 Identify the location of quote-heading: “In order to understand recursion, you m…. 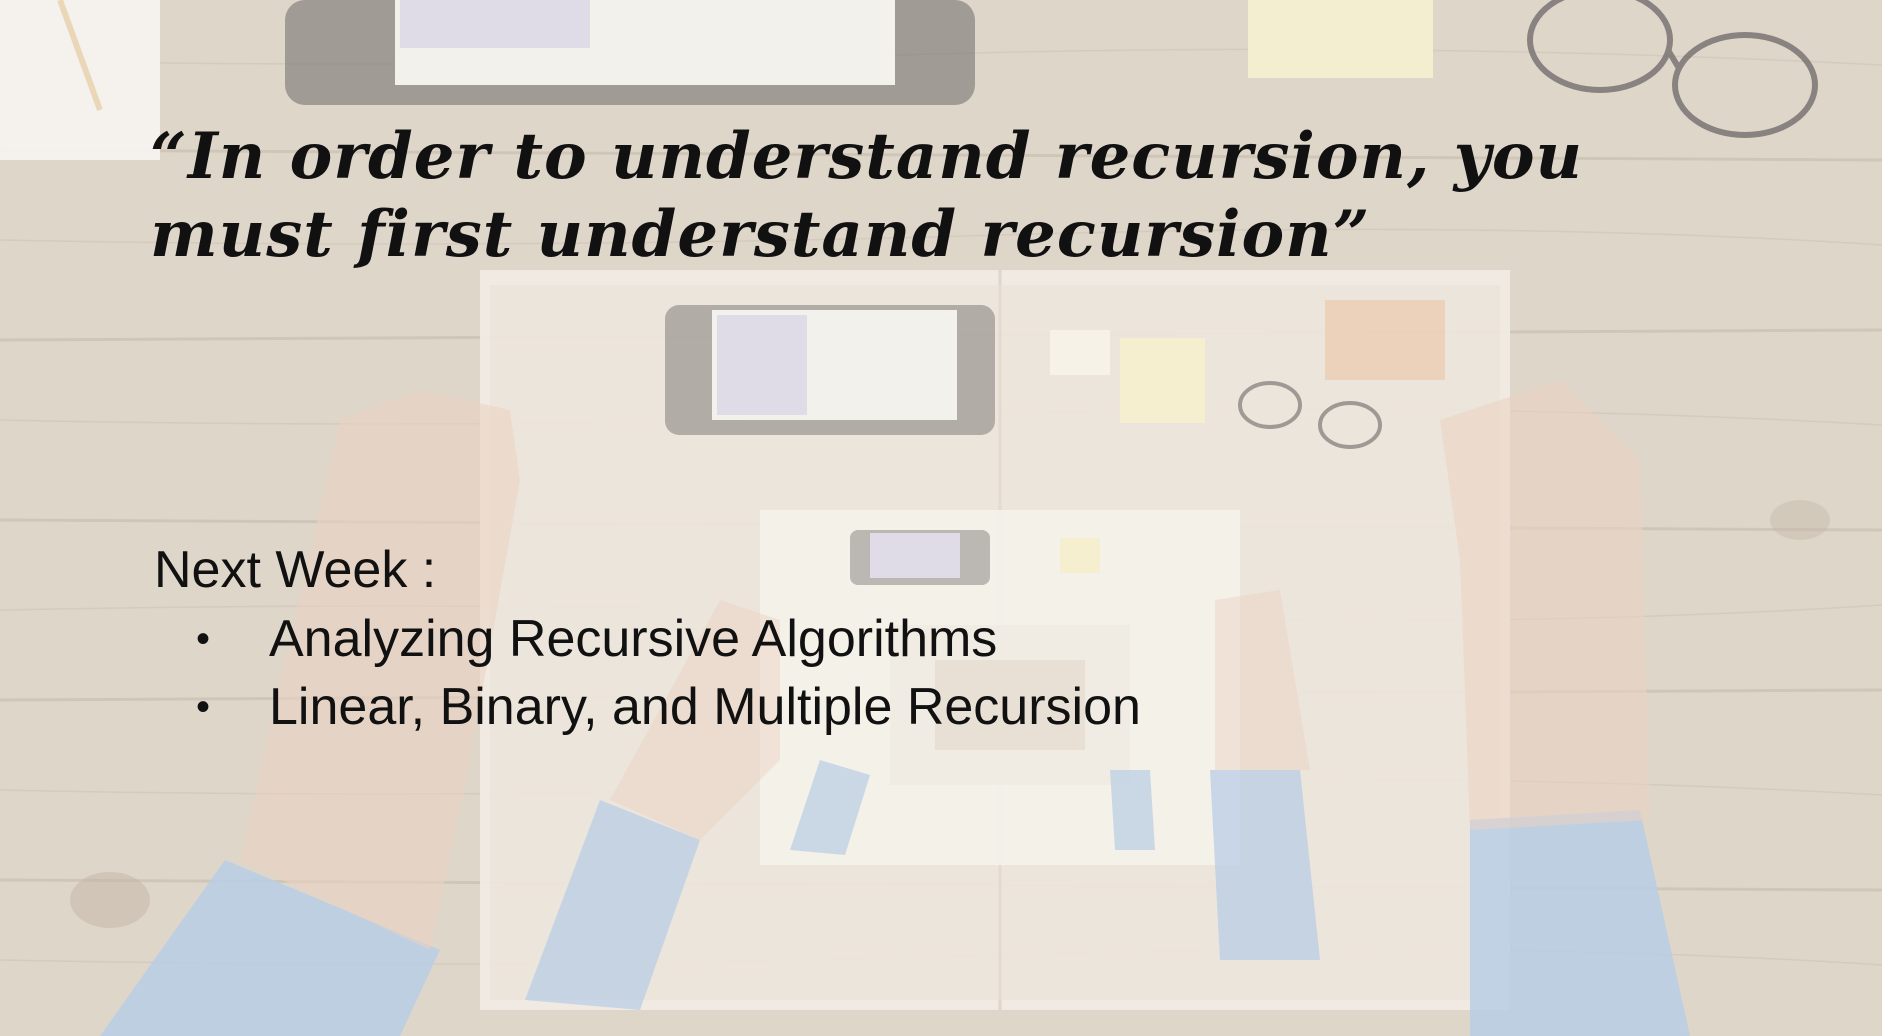
(867, 195).